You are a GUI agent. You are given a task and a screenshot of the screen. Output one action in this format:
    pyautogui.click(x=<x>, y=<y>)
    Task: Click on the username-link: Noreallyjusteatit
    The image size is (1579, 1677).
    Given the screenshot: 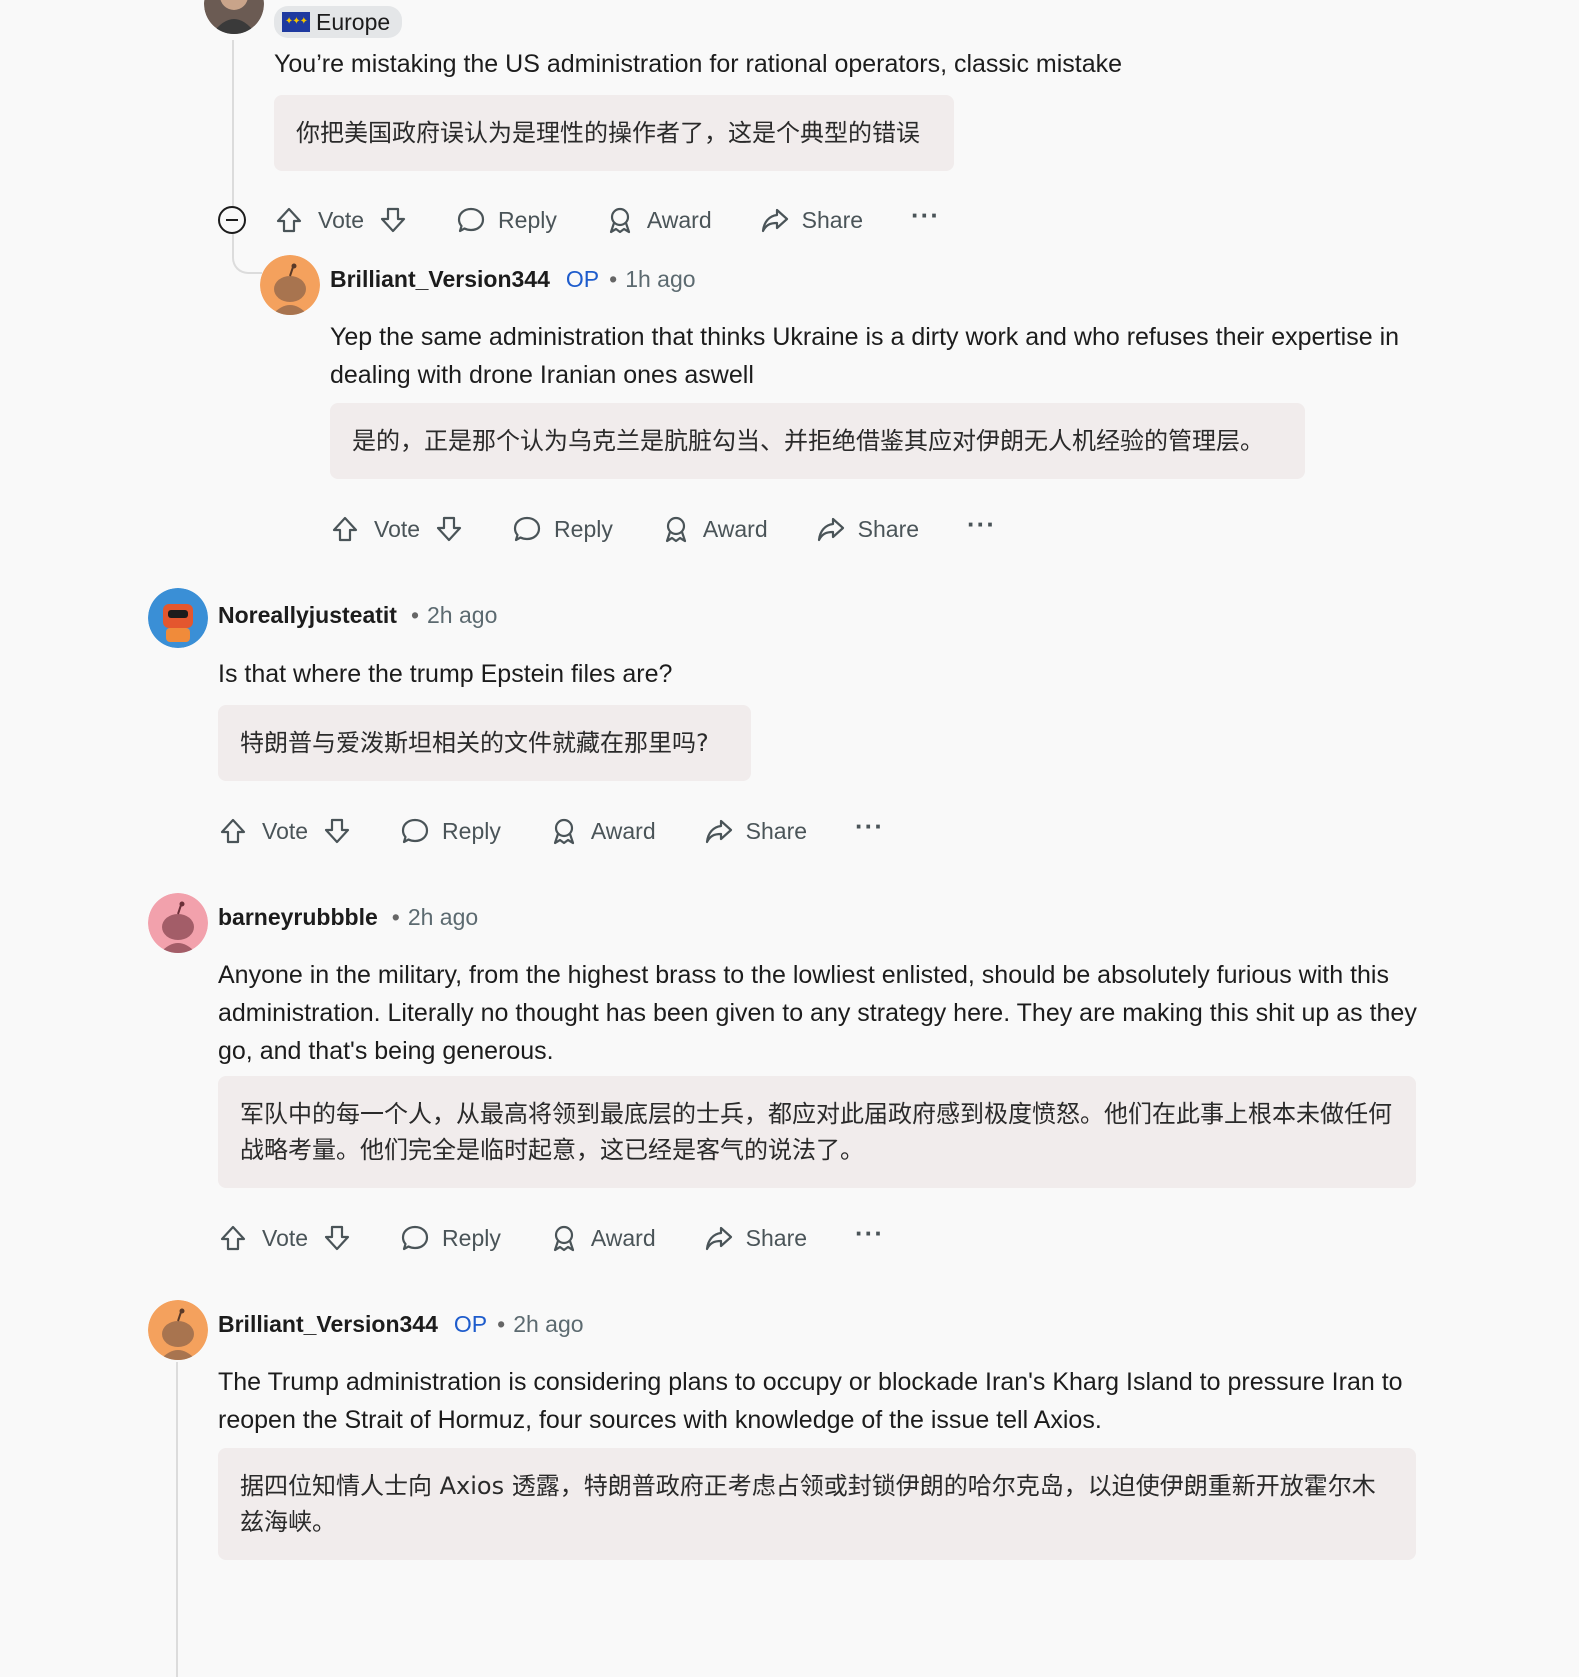 What is the action you would take?
    pyautogui.click(x=307, y=615)
    